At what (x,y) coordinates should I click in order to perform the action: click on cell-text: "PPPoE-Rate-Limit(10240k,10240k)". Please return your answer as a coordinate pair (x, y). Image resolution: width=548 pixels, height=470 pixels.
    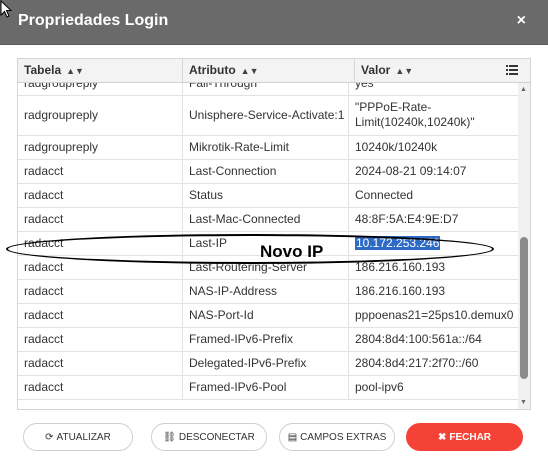
    Looking at the image, I should click on (436, 115).